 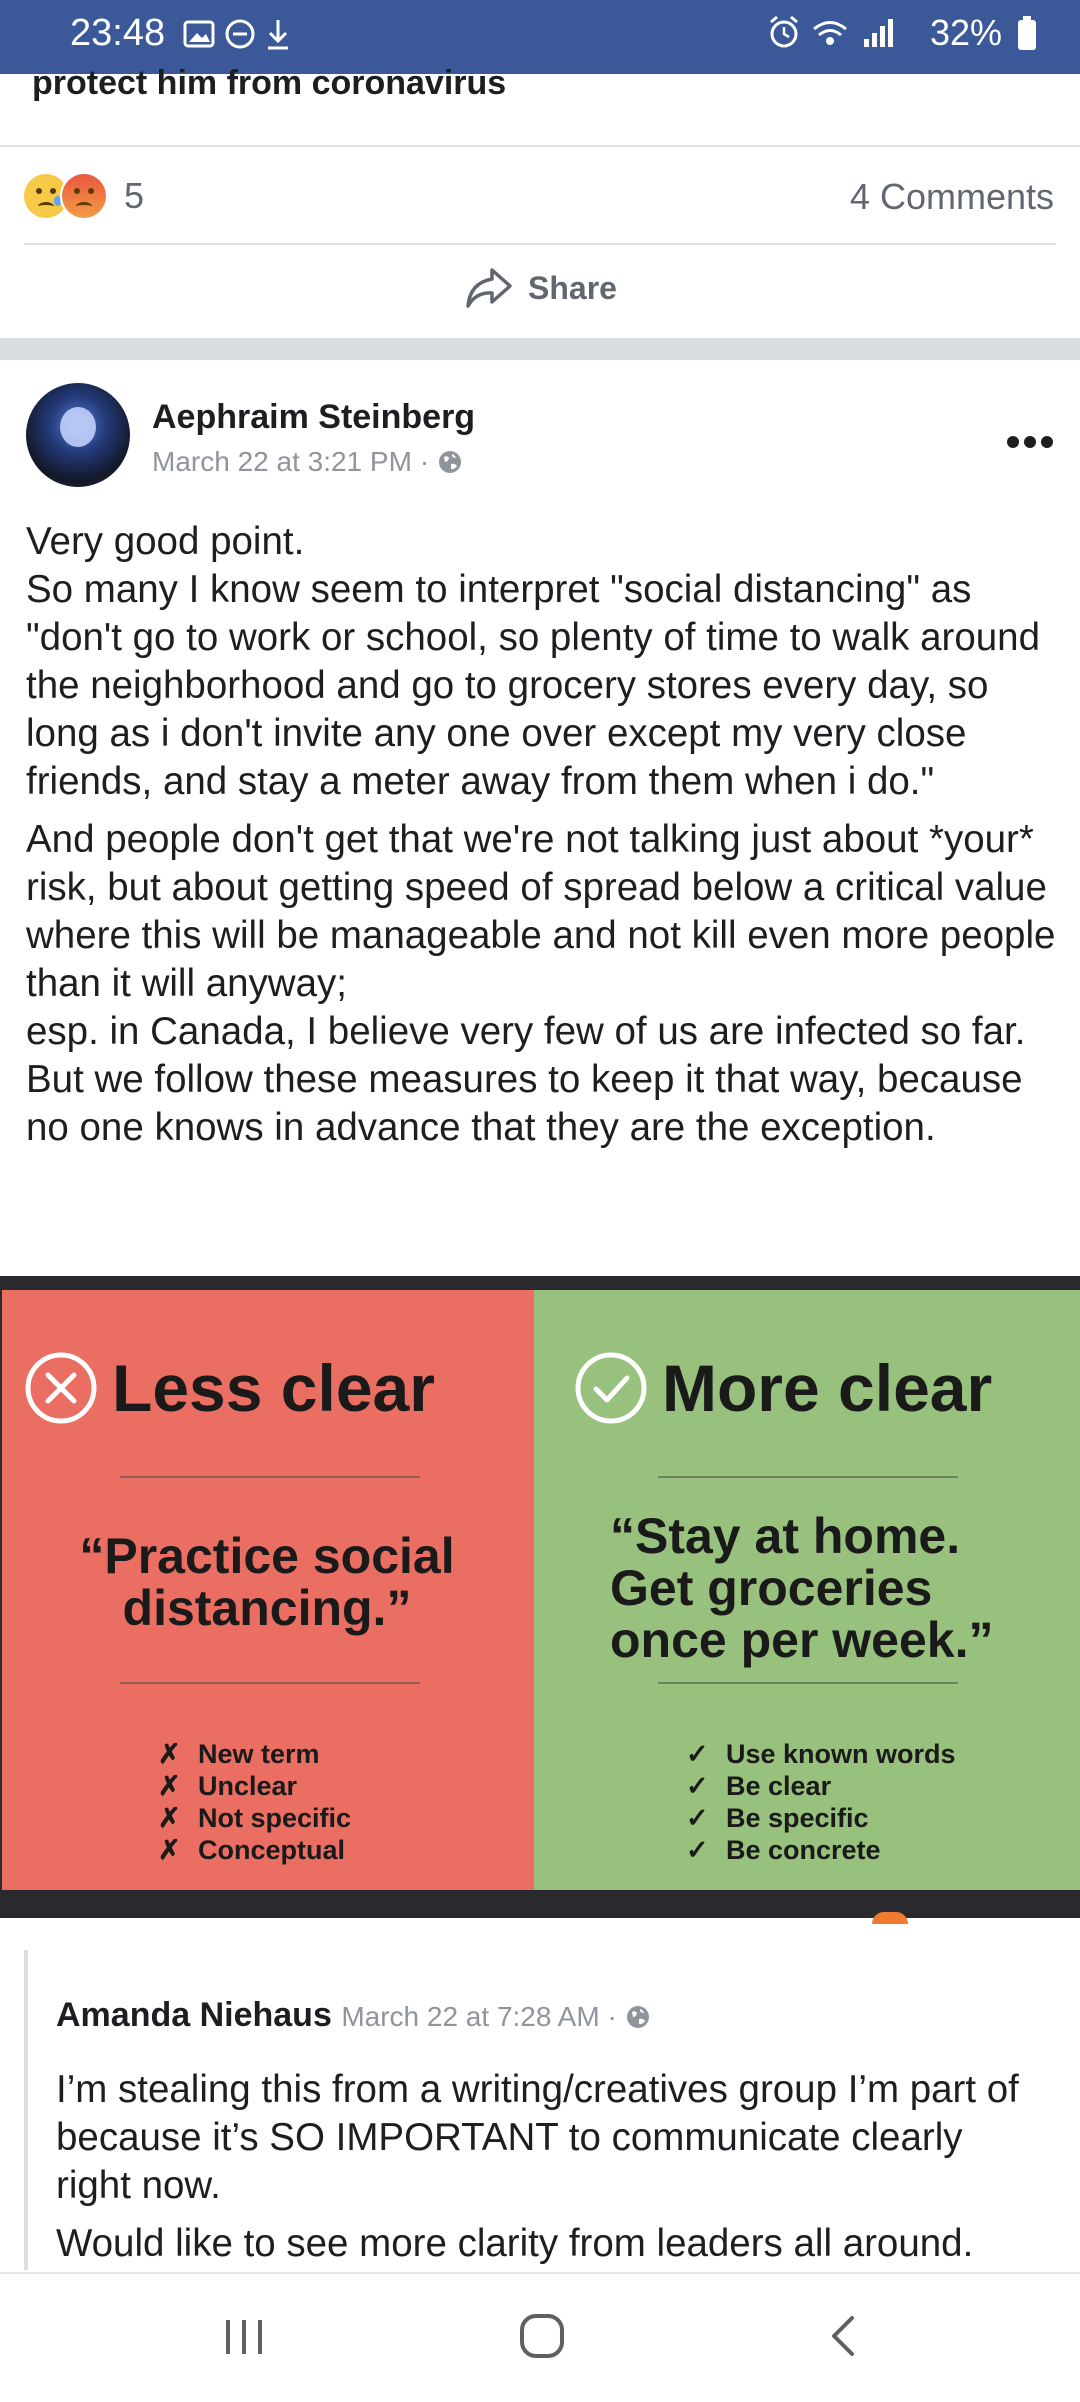 What do you see at coordinates (1027, 33) in the screenshot?
I see `battery-icon` at bounding box center [1027, 33].